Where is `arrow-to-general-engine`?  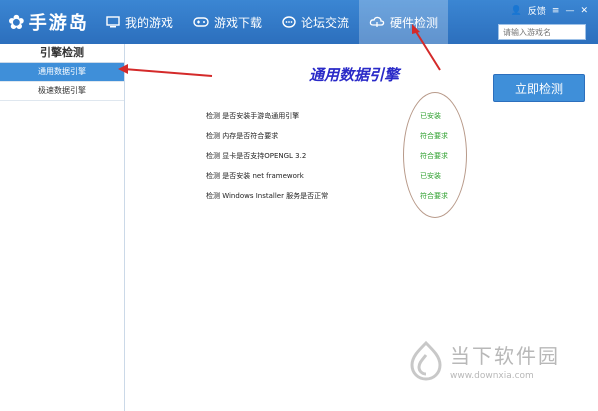 arrow-to-general-engine is located at coordinates (165, 70).